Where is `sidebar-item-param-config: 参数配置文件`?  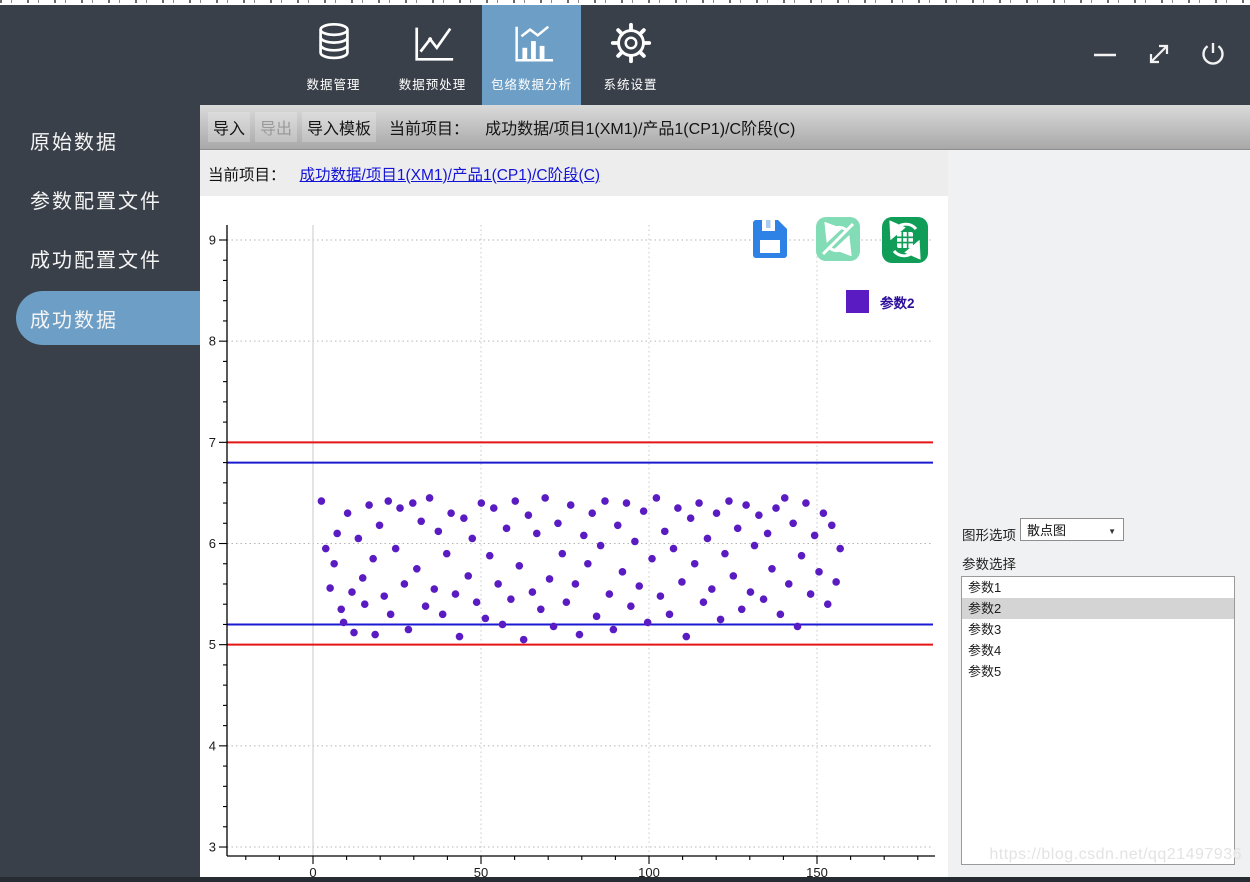 sidebar-item-param-config: 参数配置文件 is located at coordinates (100, 199).